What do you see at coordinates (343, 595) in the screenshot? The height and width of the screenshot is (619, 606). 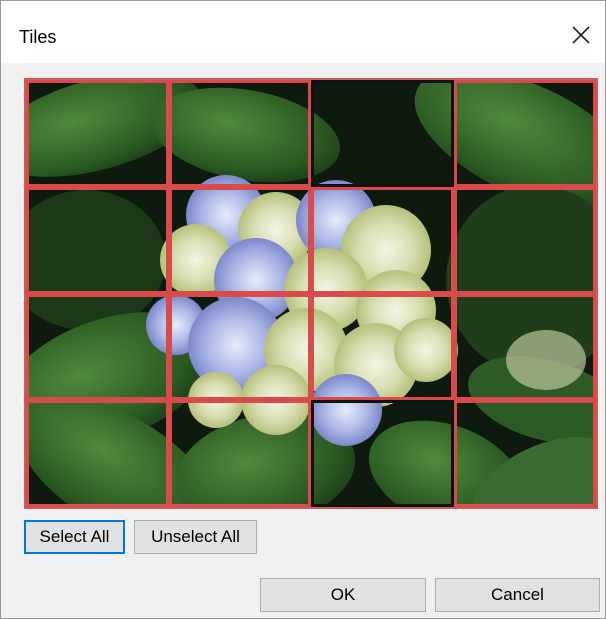 I see `ok-button: OK` at bounding box center [343, 595].